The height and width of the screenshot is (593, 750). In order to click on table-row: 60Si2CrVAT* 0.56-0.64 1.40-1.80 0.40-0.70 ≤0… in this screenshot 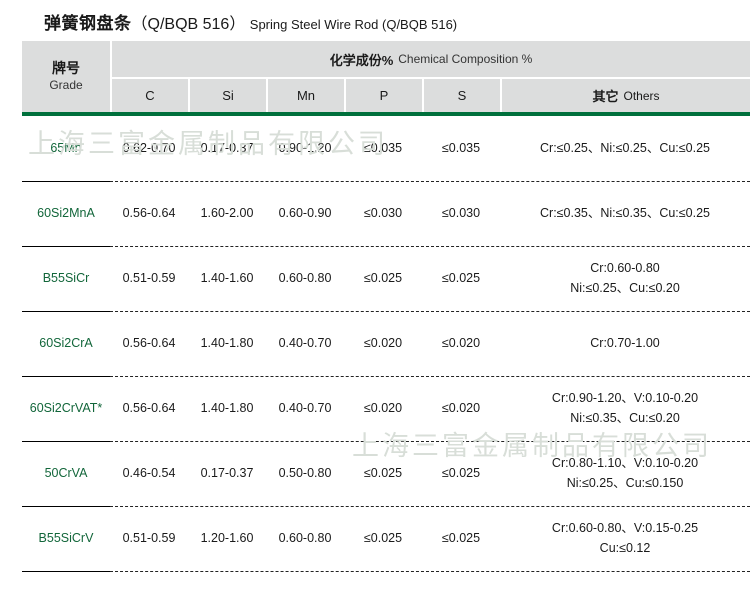, I will do `click(386, 408)`.